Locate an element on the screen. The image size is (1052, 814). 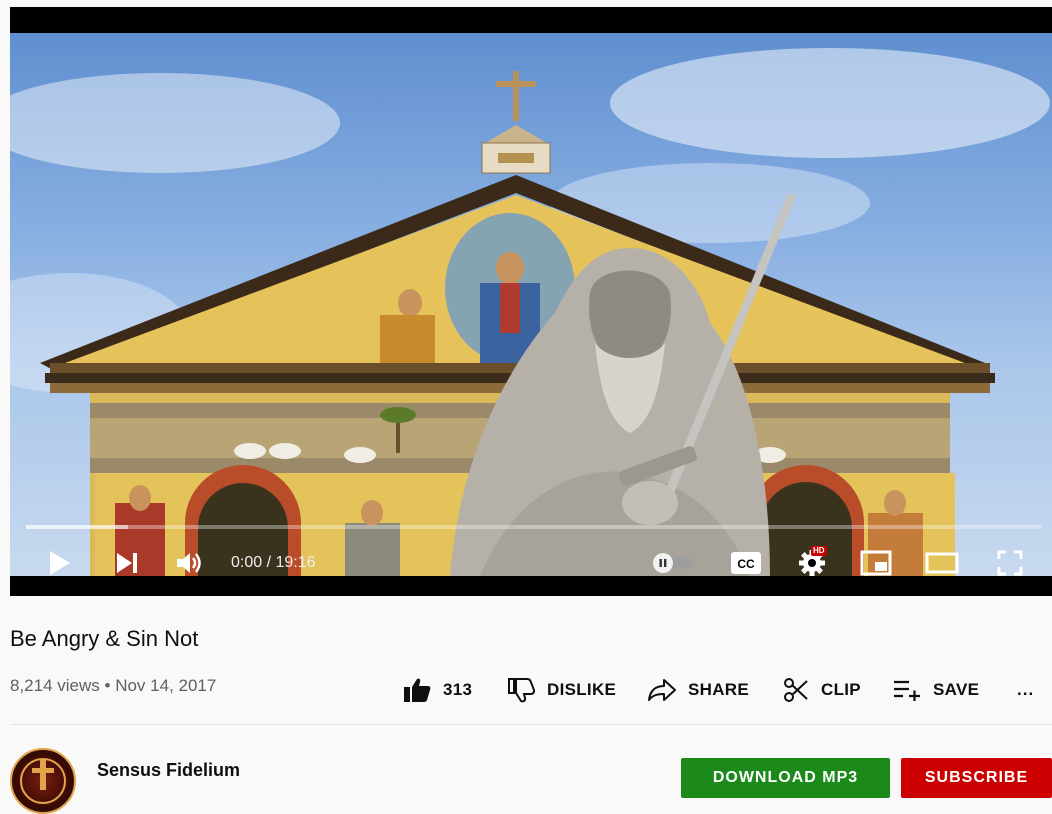
current-time: 0:00 is located at coordinates (247, 562).